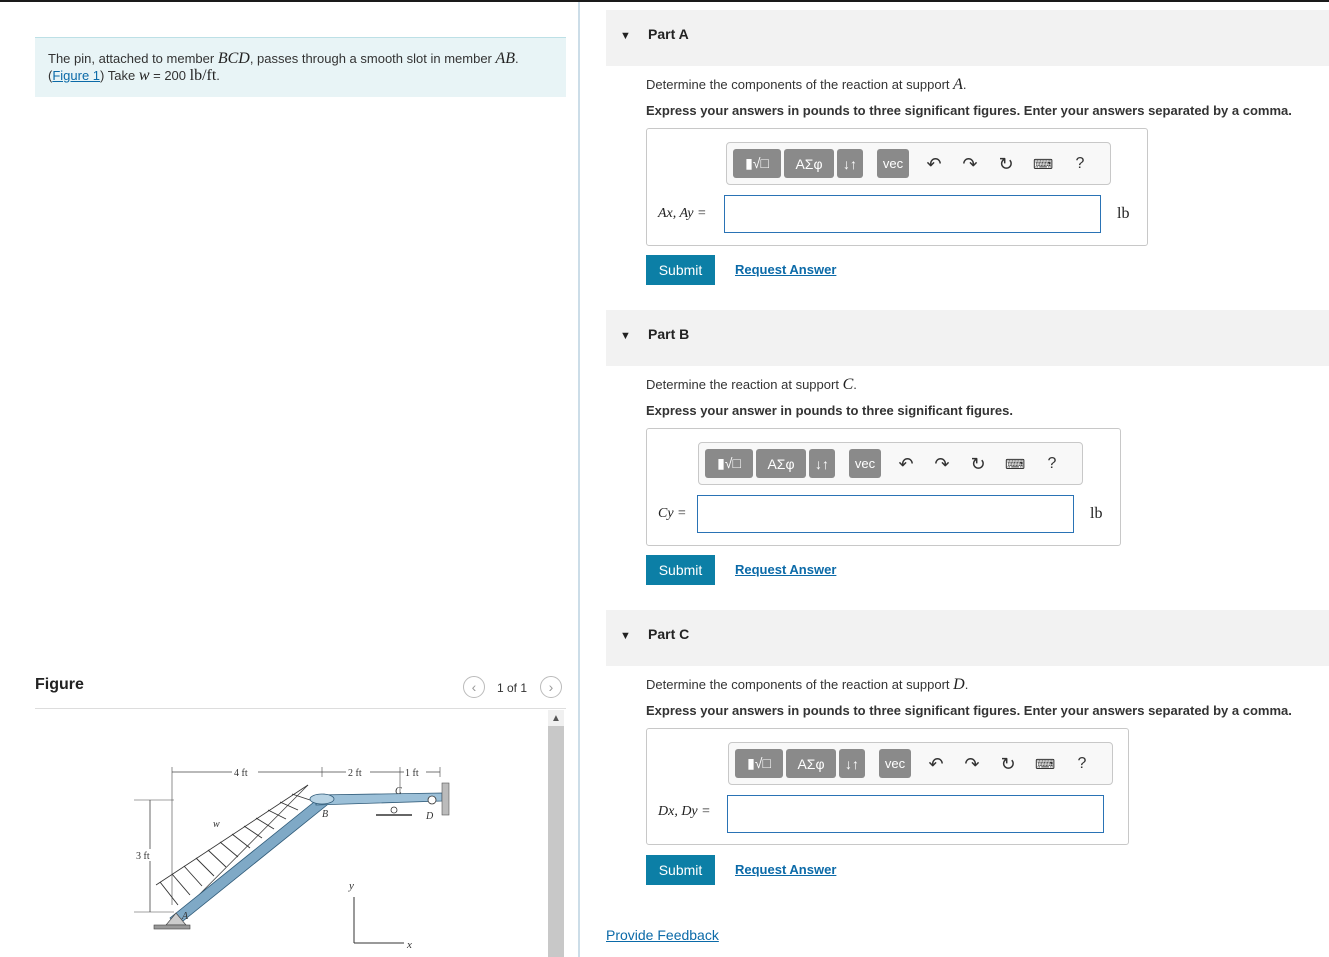 The height and width of the screenshot is (957, 1329). What do you see at coordinates (322, 799) in the screenshot?
I see `pin-b` at bounding box center [322, 799].